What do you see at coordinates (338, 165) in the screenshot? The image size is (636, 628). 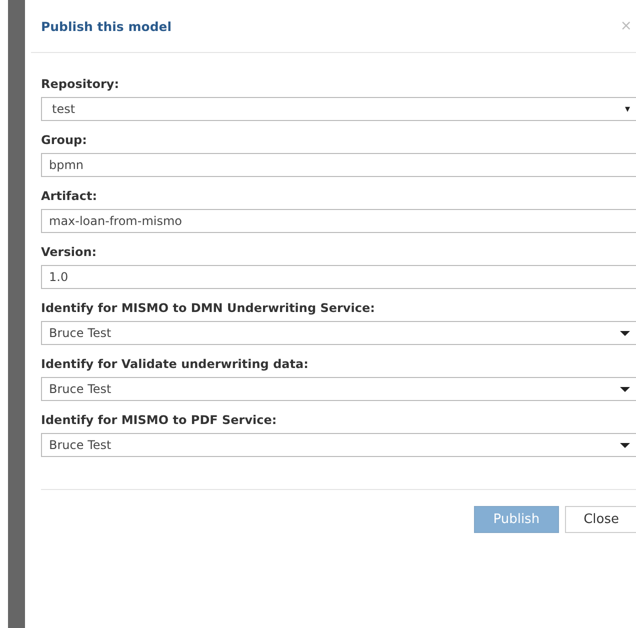 I see `input-field: bpmn` at bounding box center [338, 165].